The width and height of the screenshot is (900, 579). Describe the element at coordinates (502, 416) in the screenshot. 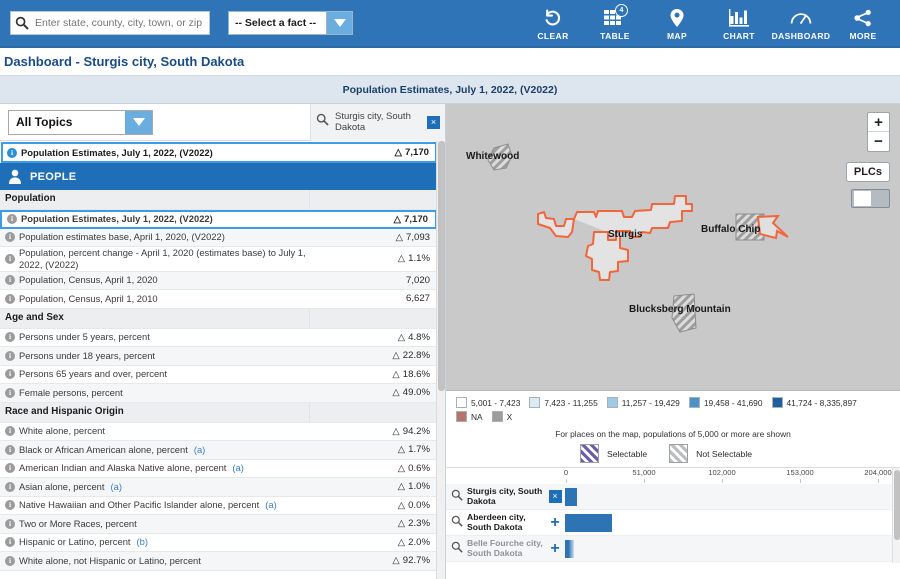

I see `legend-item: X` at that location.